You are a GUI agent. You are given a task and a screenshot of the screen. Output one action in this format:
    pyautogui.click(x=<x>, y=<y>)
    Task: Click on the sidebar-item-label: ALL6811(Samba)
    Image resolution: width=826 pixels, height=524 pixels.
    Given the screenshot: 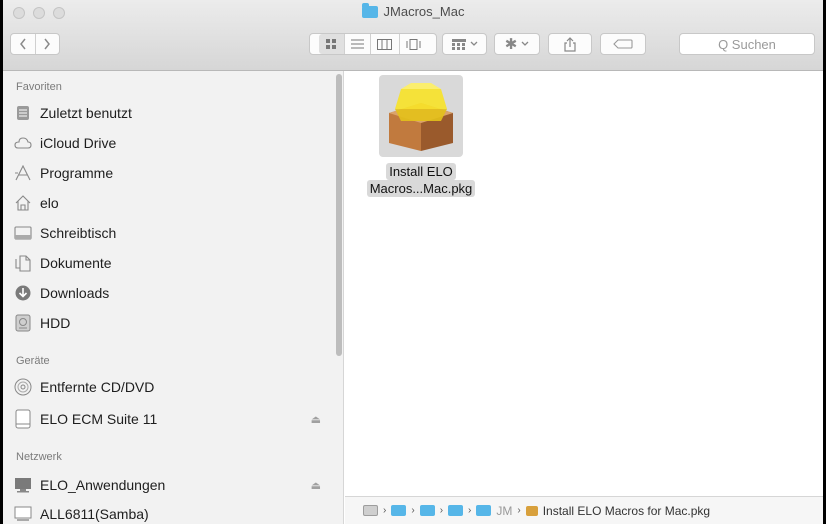 What is the action you would take?
    pyautogui.click(x=94, y=514)
    